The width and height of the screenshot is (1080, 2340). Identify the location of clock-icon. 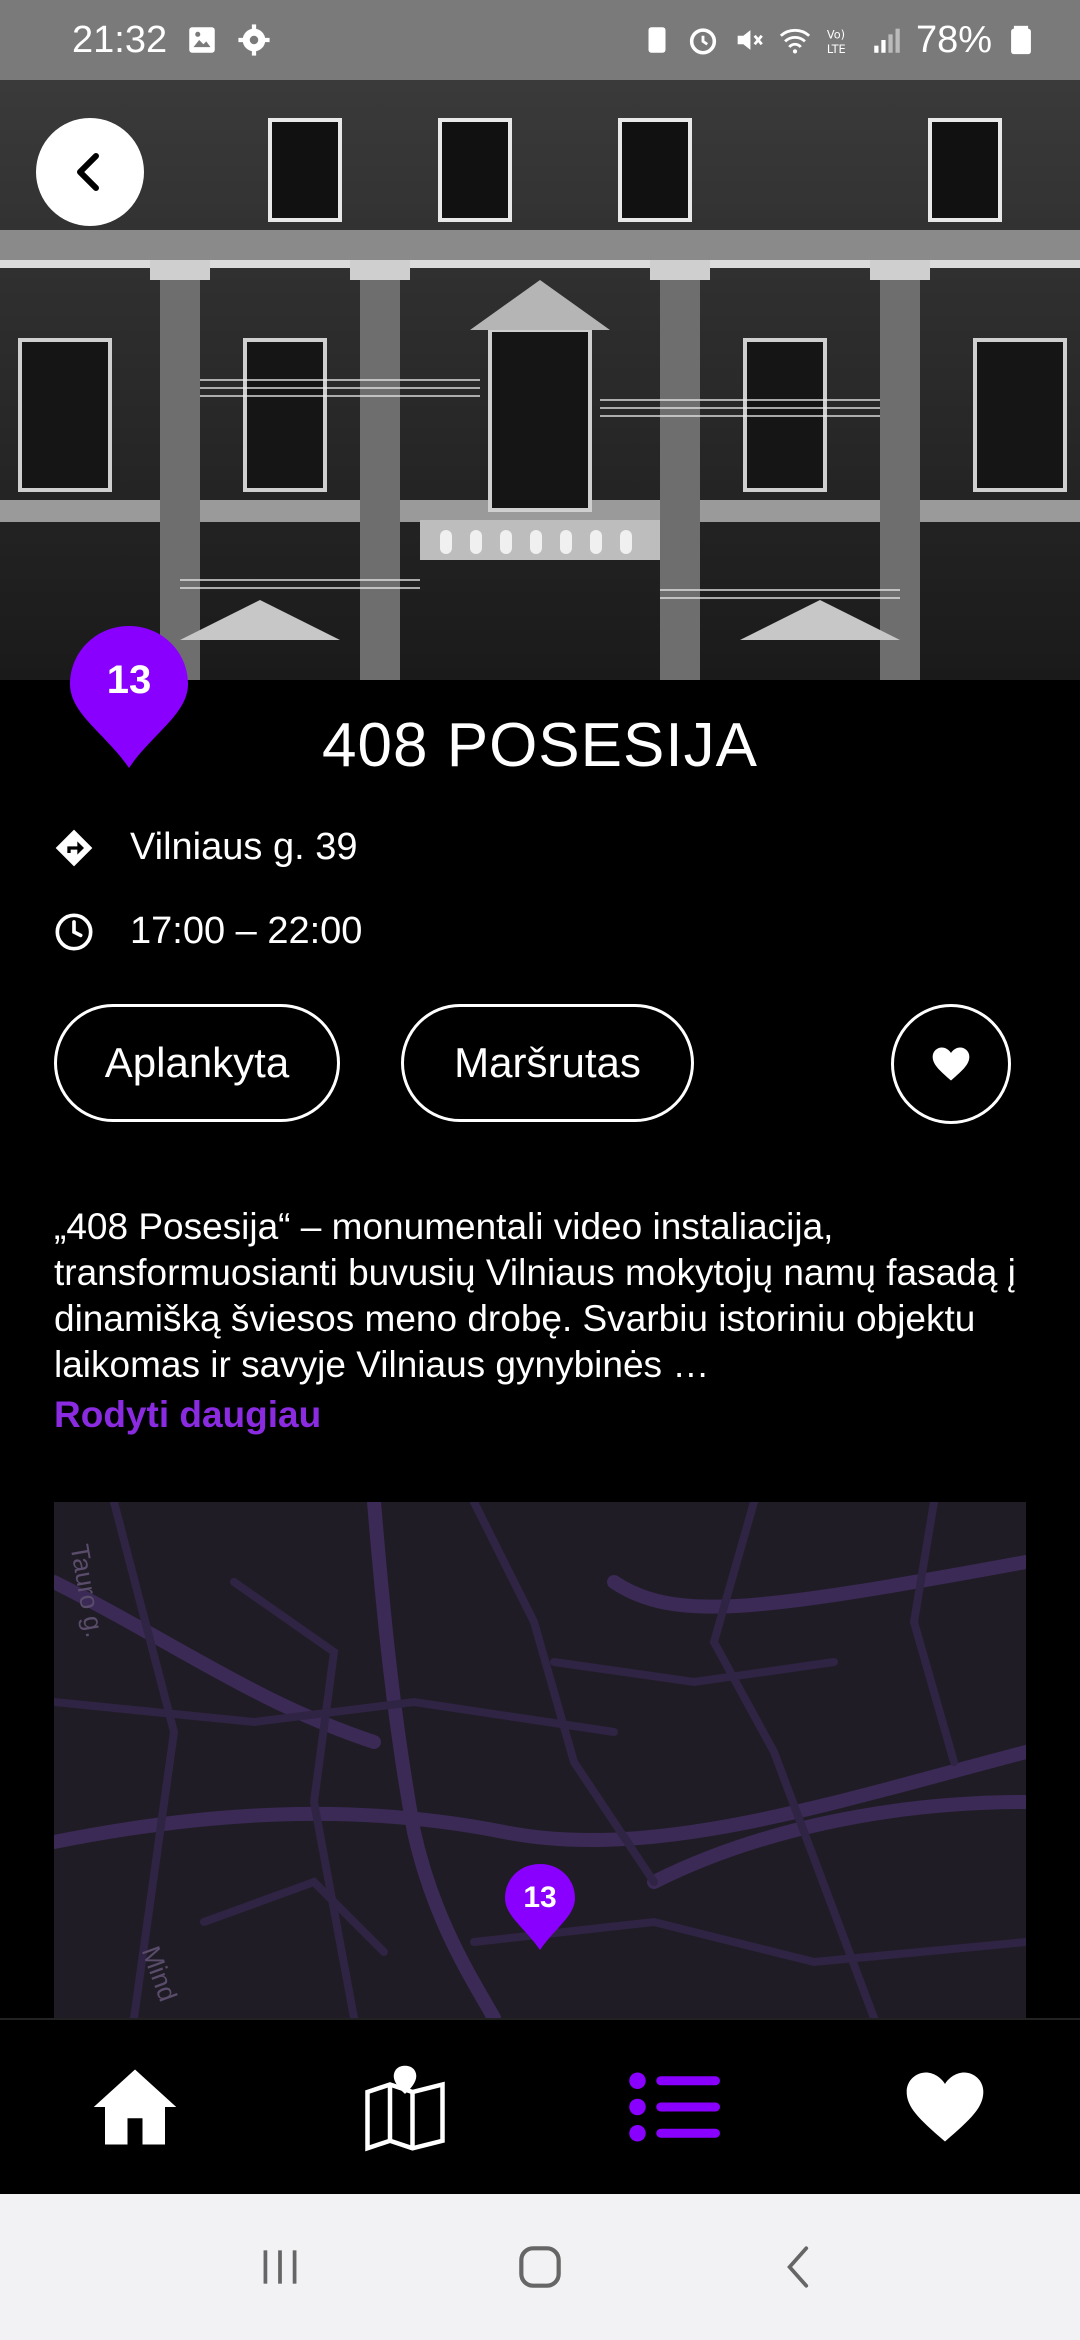
(74, 932).